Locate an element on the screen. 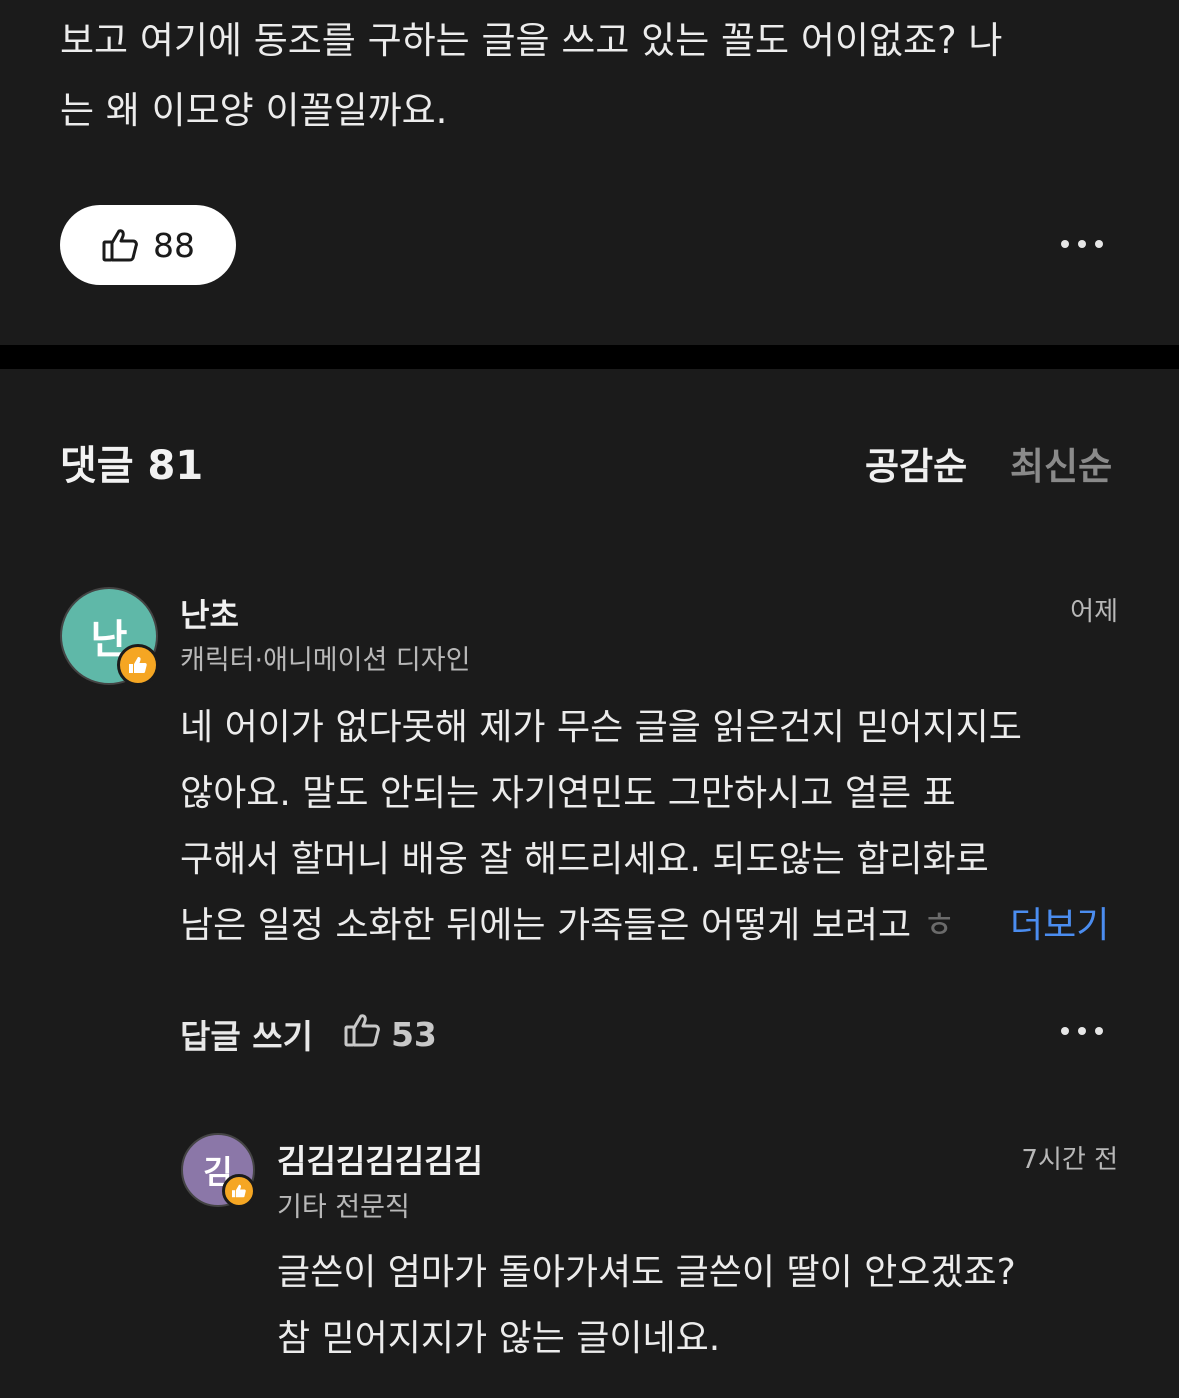 The width and height of the screenshot is (1179, 1398). post-body-line: 보고 여기에 동조를 구하는 글을 쓰고 있는 꼴도 어이없죠? 나 is located at coordinates (531, 40).